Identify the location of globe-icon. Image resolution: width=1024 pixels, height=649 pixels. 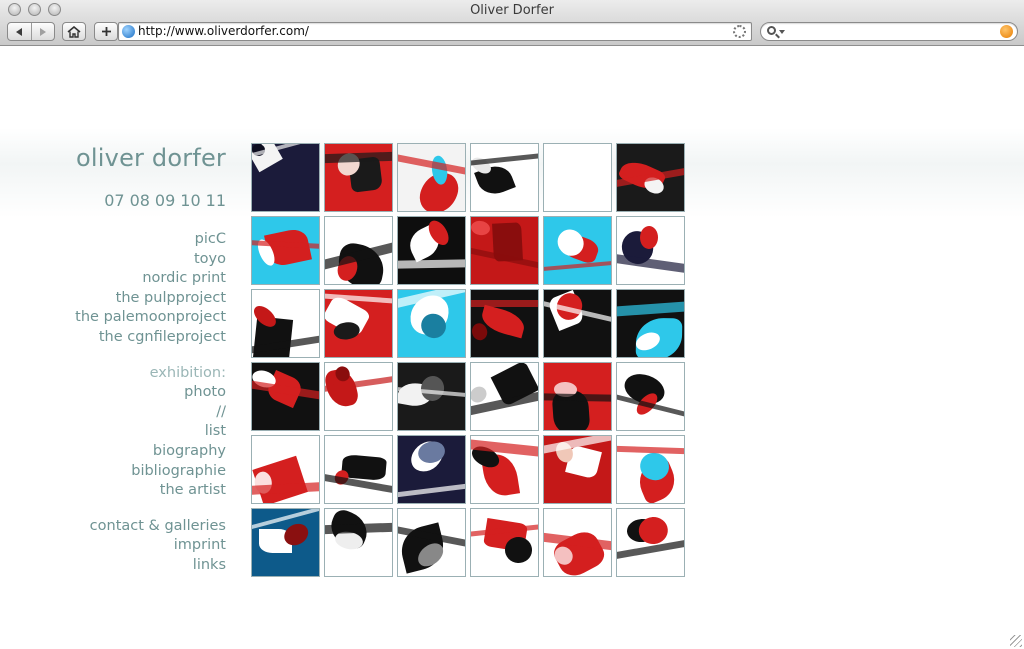
(128, 31).